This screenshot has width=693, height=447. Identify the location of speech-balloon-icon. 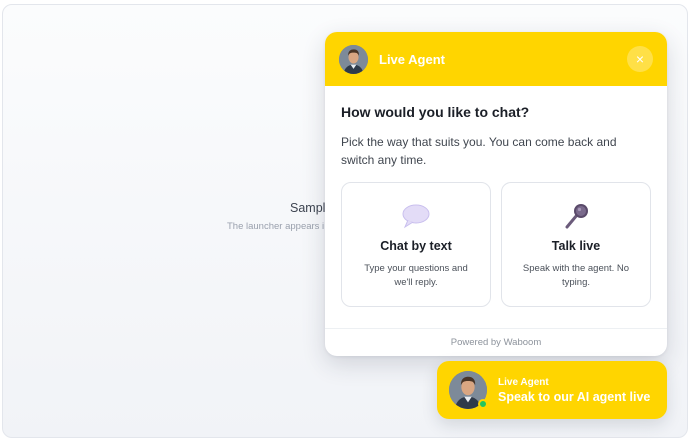
(416, 216).